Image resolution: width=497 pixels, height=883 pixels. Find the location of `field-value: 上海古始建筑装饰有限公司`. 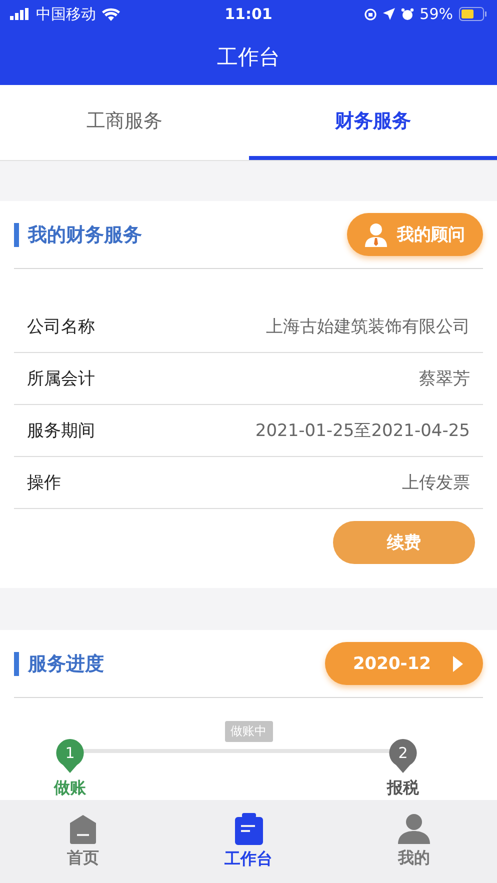

field-value: 上海古始建筑装饰有限公司 is located at coordinates (368, 327).